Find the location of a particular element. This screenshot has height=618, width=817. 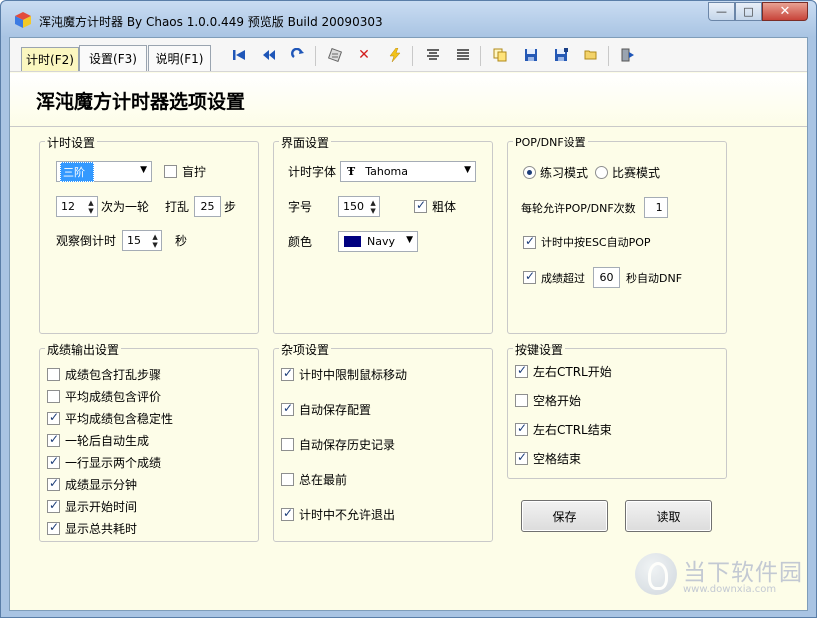

list-item: 平均成绩包含稳定性 is located at coordinates (110, 418).